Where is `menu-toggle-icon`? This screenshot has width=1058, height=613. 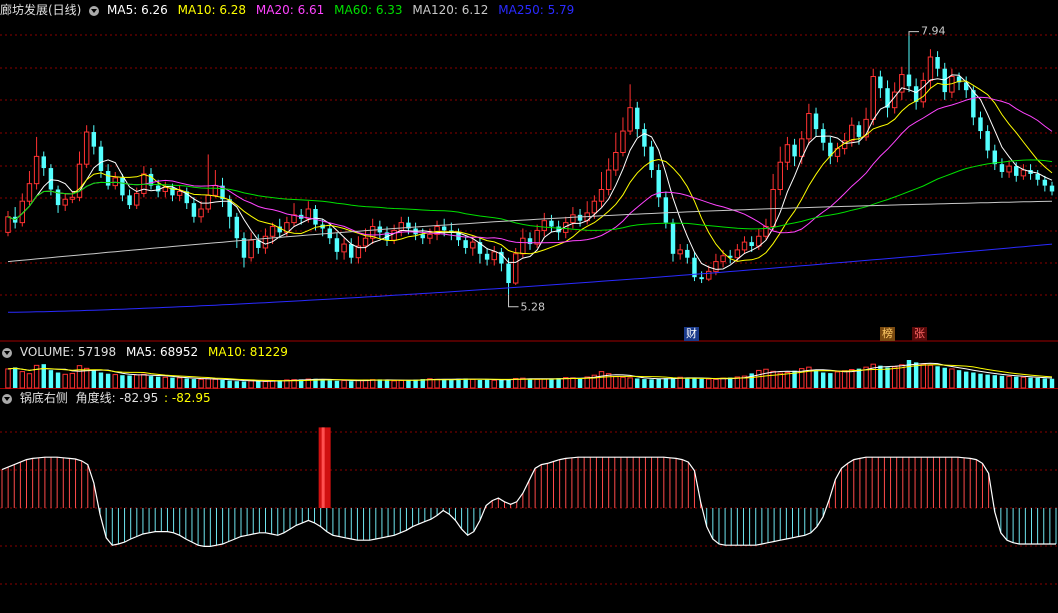 menu-toggle-icon is located at coordinates (94, 10).